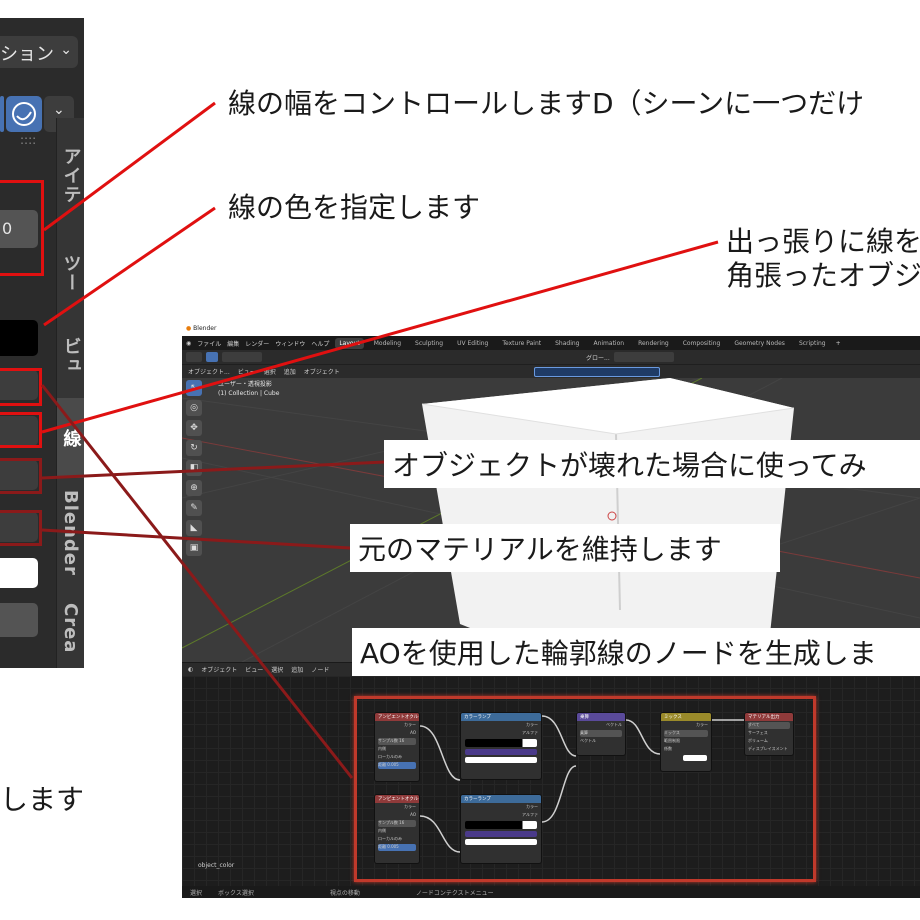 This screenshot has width=920, height=920. What do you see at coordinates (219, 669) in the screenshot?
I see `node-mode-dropdown: オブジェクト` at bounding box center [219, 669].